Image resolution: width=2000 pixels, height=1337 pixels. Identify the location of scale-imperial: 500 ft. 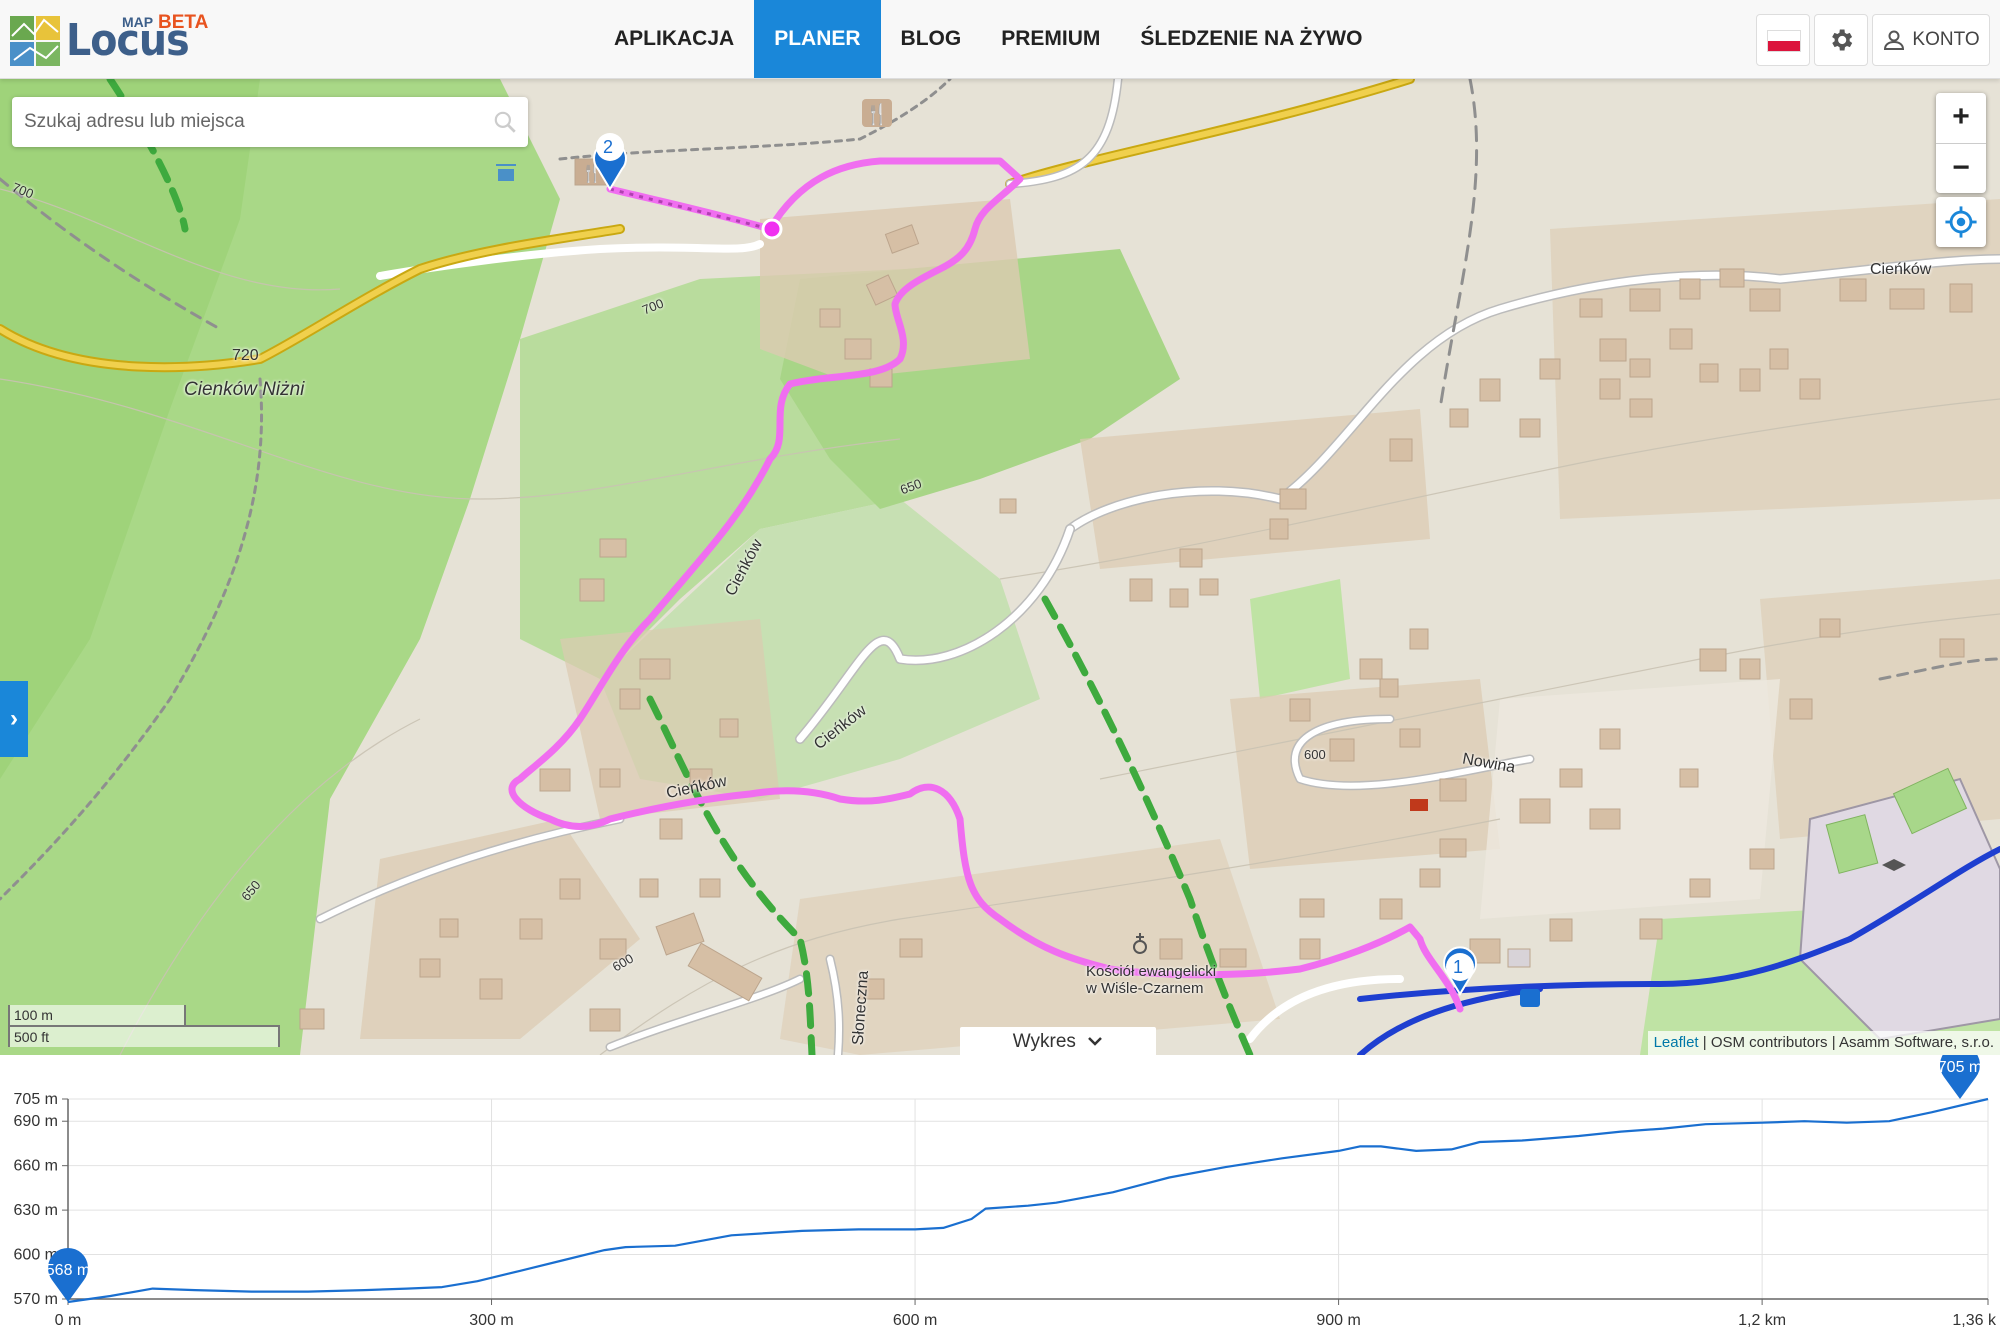
(144, 1036).